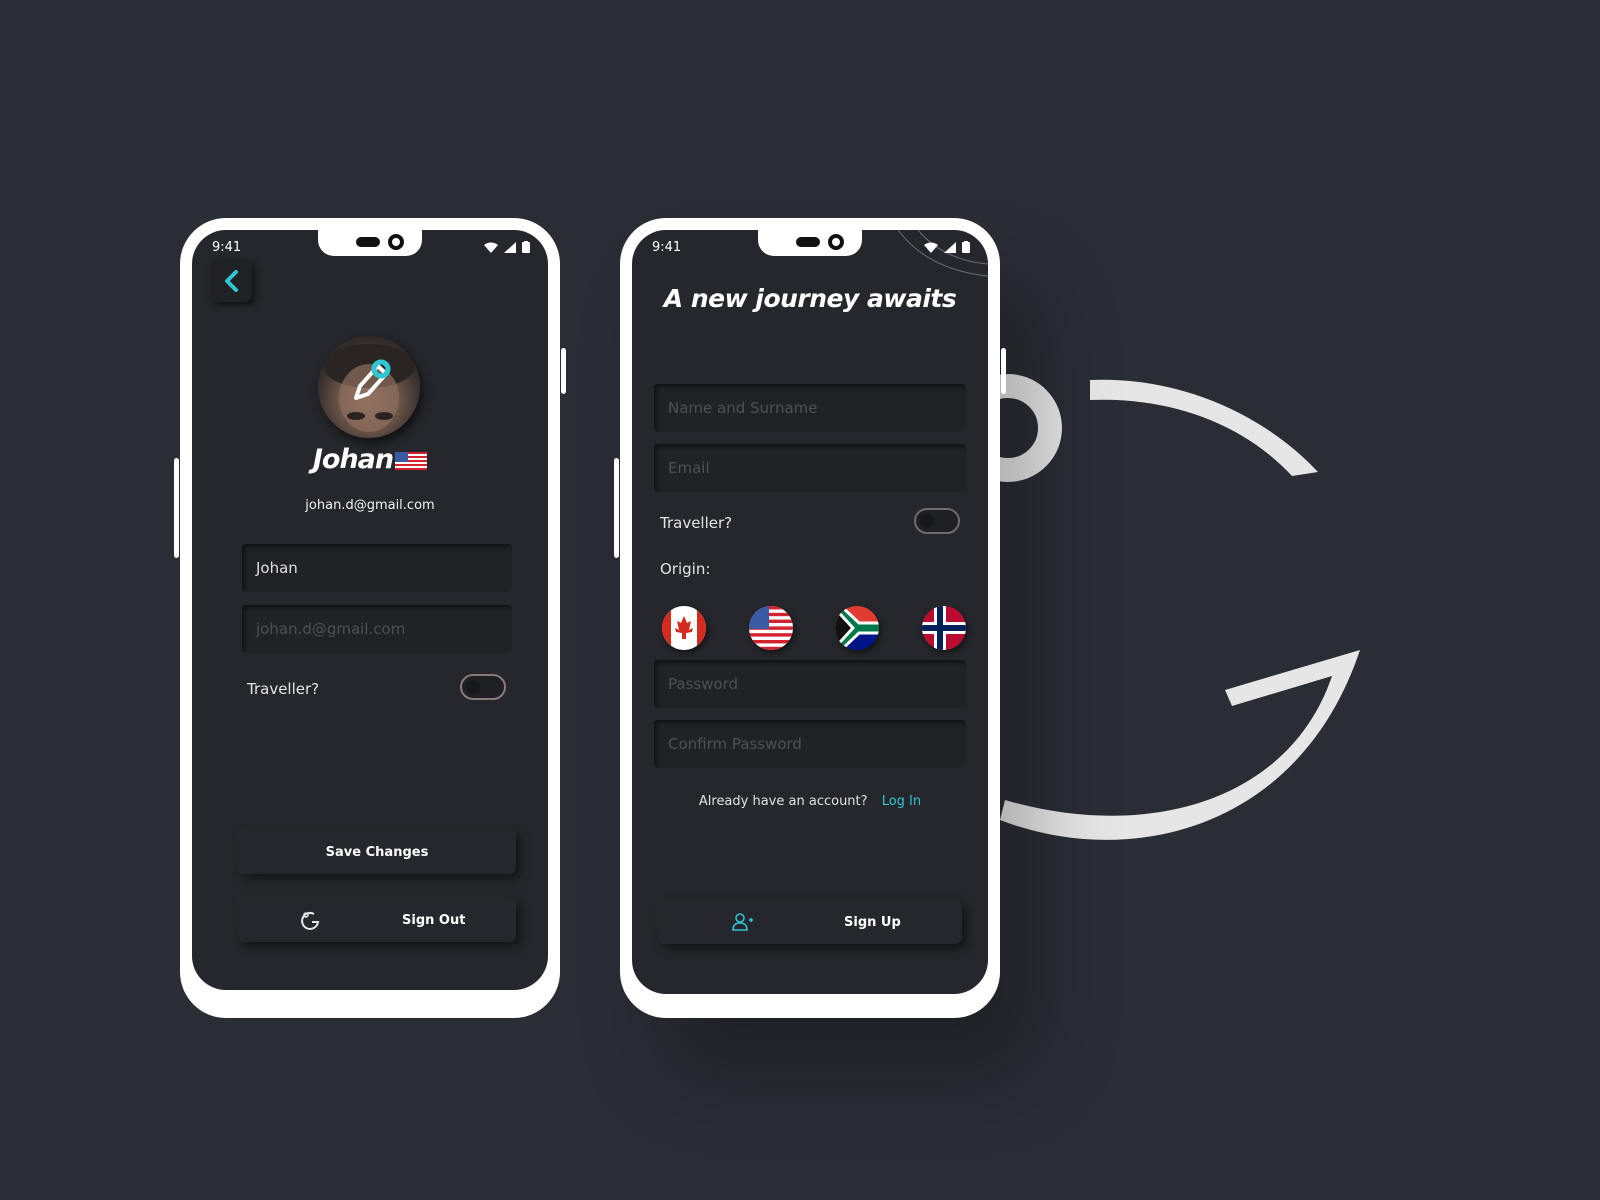 The height and width of the screenshot is (1200, 1600). I want to click on add-user-icon, so click(742, 922).